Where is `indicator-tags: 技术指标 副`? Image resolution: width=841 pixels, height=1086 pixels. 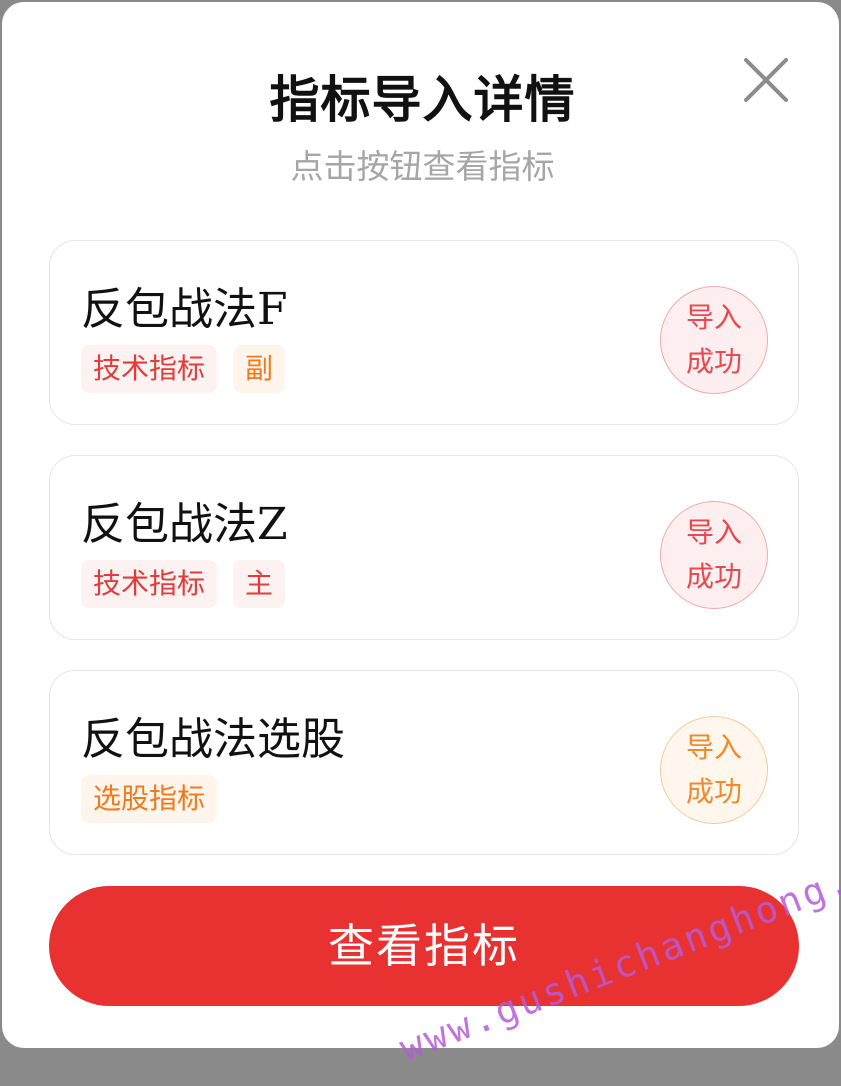
indicator-tags: 技术指标 副 is located at coordinates (183, 369).